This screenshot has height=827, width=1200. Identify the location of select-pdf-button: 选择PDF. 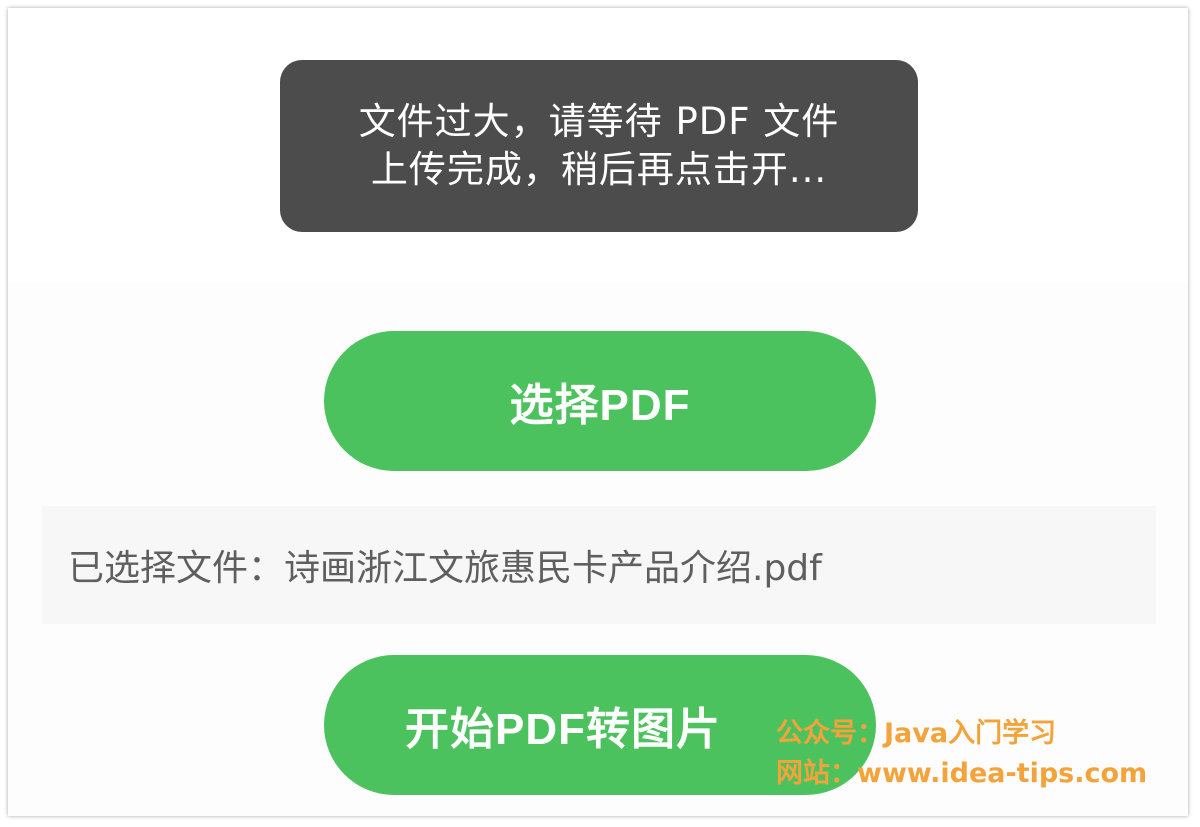
(600, 401).